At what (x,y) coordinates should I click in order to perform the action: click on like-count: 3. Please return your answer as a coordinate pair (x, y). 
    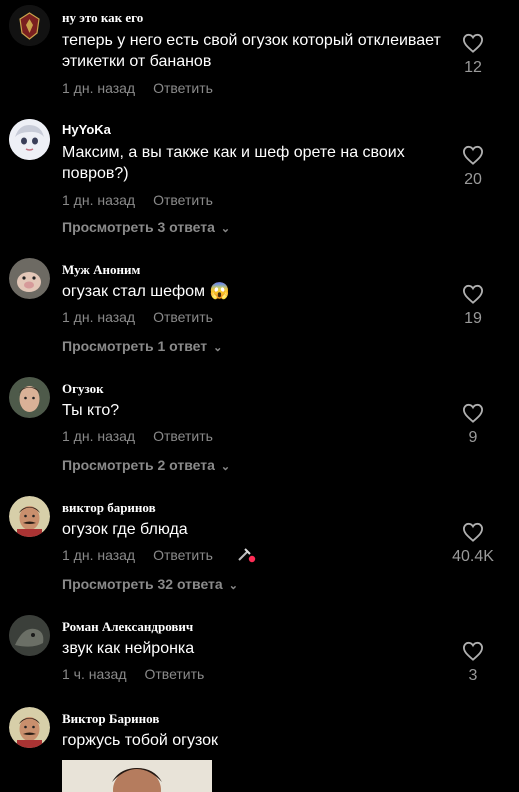
    Looking at the image, I should click on (473, 675).